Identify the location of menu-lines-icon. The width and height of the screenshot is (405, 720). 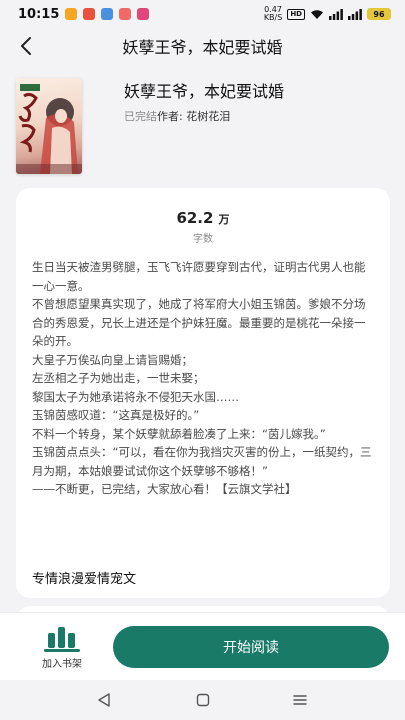
(300, 700).